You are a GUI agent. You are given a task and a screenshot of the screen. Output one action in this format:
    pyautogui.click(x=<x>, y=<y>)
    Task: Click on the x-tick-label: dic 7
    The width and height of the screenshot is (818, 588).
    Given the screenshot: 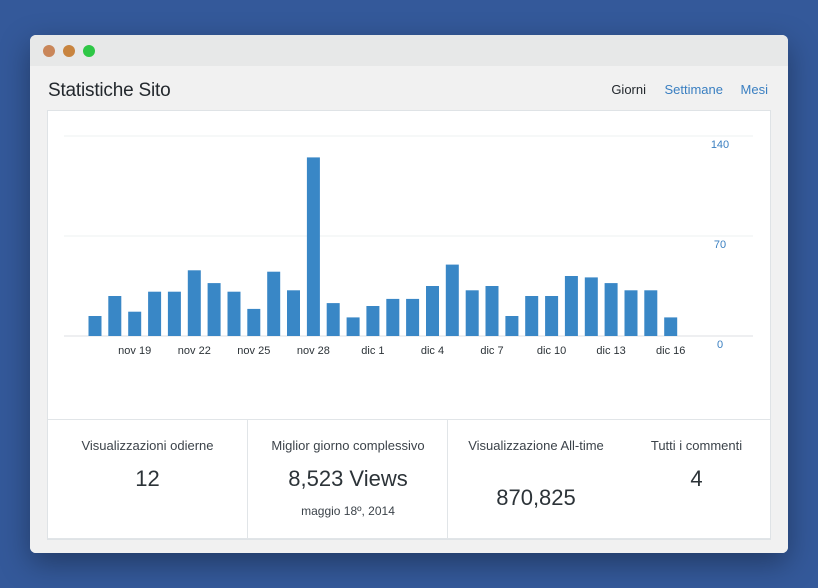 What is the action you would take?
    pyautogui.click(x=491, y=351)
    